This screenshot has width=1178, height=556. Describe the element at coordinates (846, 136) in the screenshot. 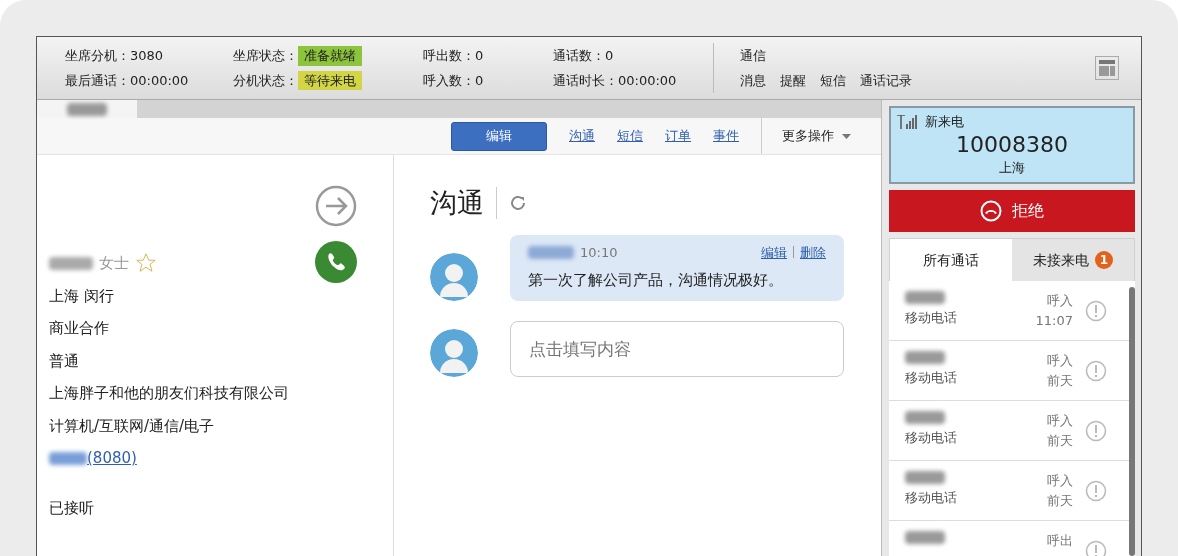

I see `caret-icon` at that location.